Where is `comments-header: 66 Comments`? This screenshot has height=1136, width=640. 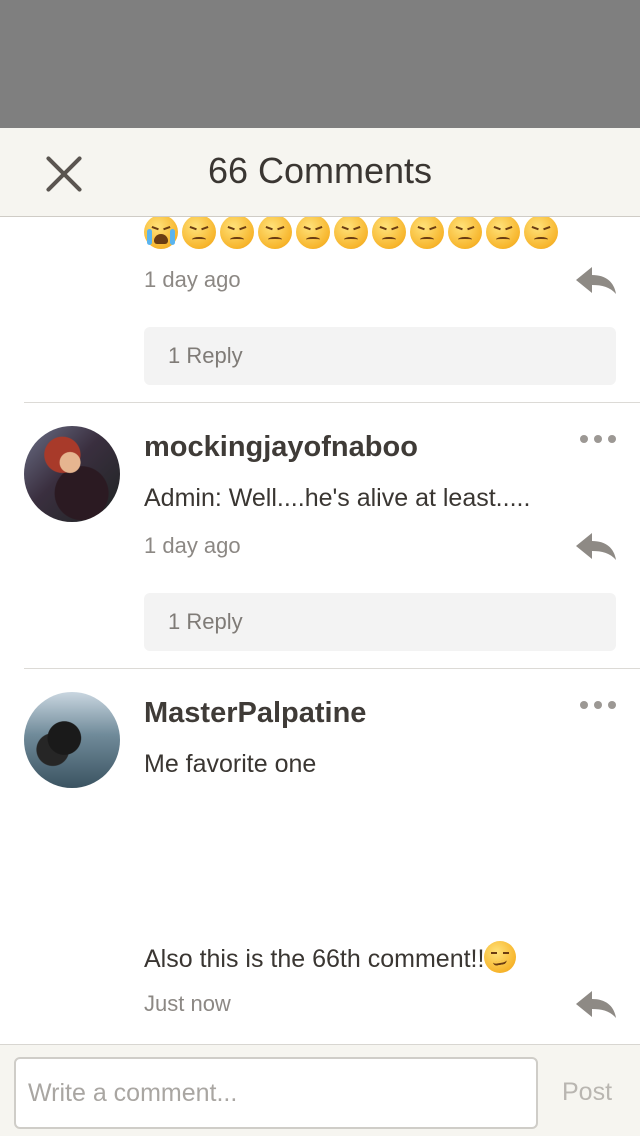
comments-header: 66 Comments is located at coordinates (320, 172).